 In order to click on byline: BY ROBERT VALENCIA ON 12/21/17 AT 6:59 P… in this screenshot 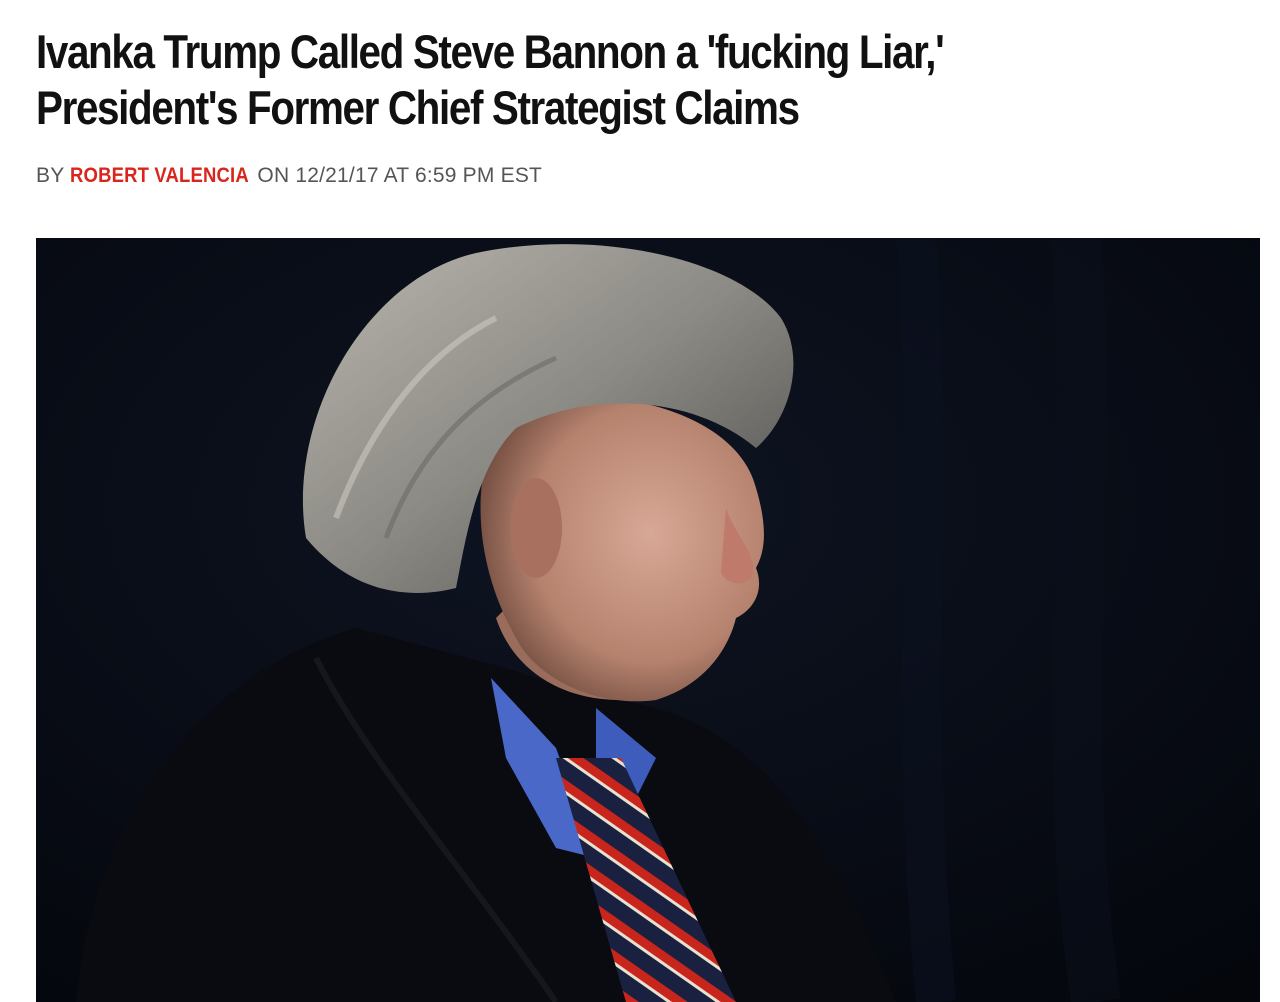, I will do `click(289, 176)`.